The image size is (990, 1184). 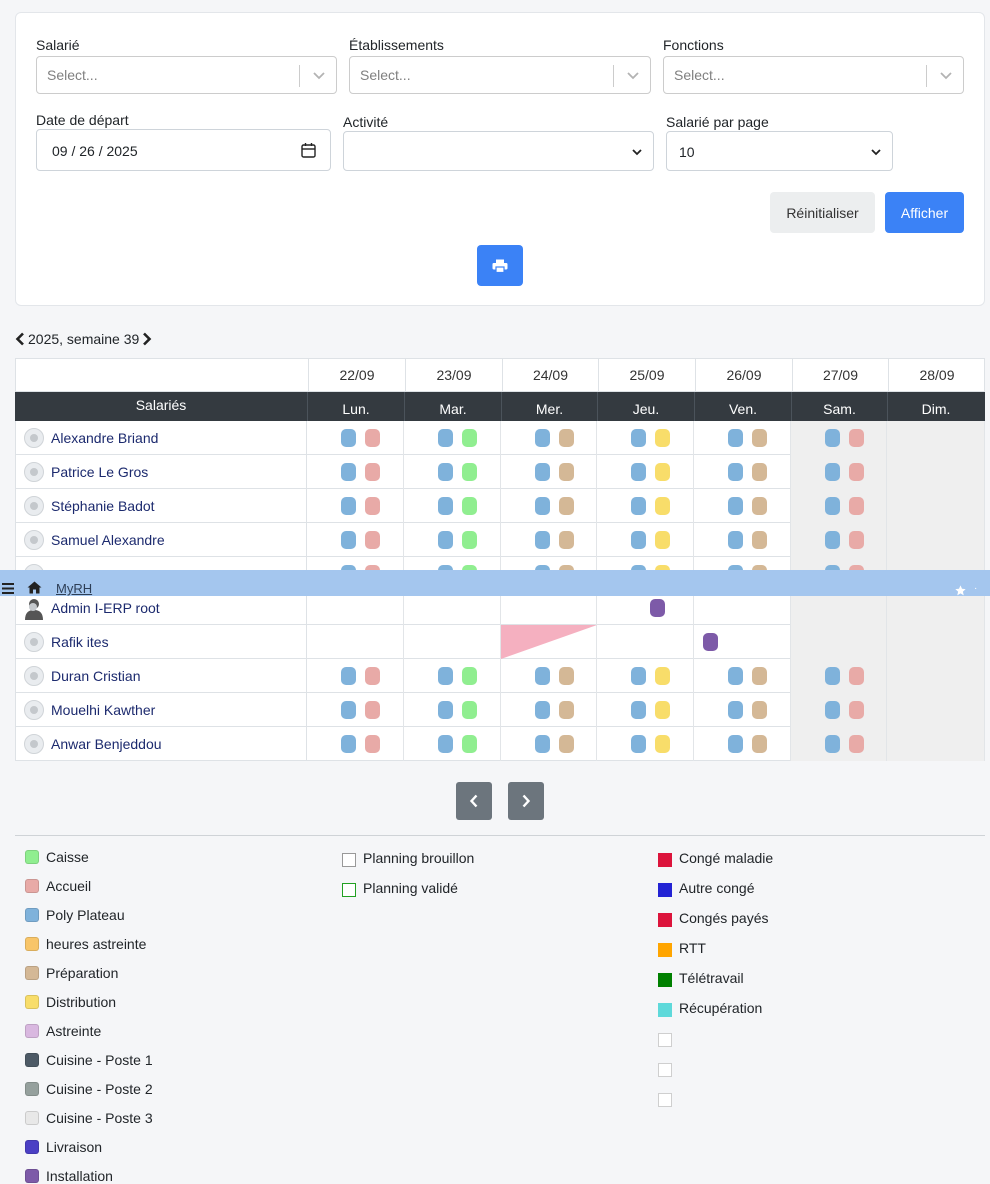 What do you see at coordinates (822, 212) in the screenshot?
I see `reset-button: Réinitialiser` at bounding box center [822, 212].